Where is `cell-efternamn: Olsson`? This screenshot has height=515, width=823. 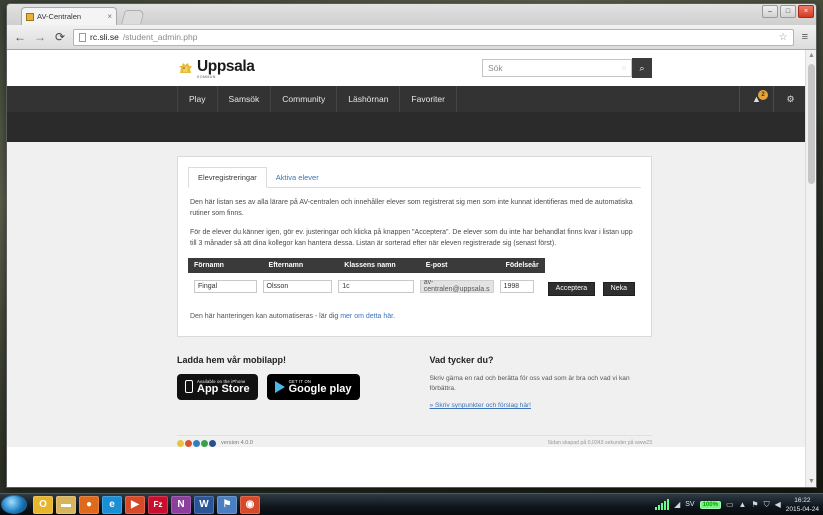
cell-efternamn: Olsson is located at coordinates (300, 286).